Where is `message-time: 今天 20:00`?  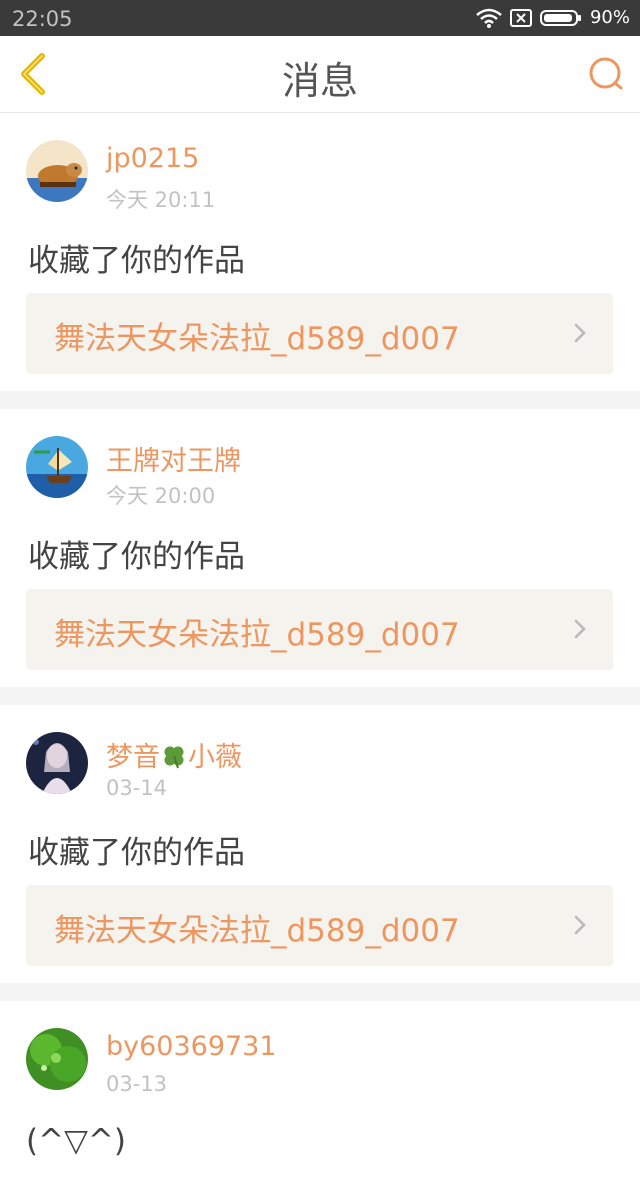 message-time: 今天 20:00 is located at coordinates (161, 496).